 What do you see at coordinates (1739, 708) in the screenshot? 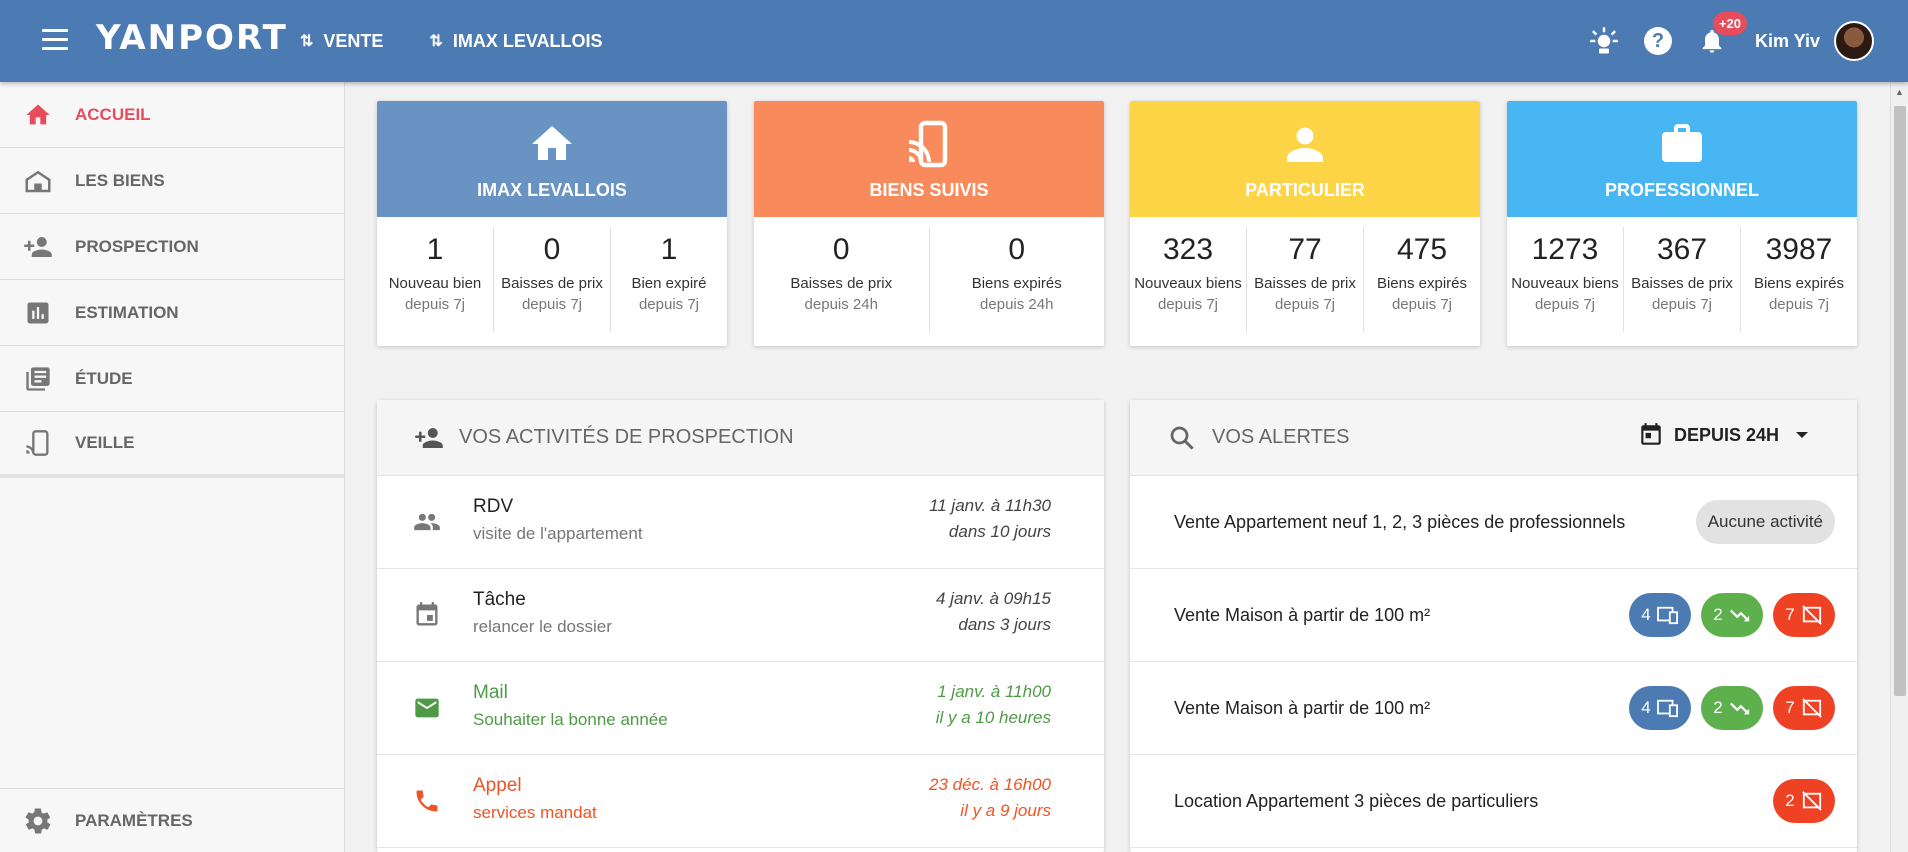
I see `trending-down-icon` at bounding box center [1739, 708].